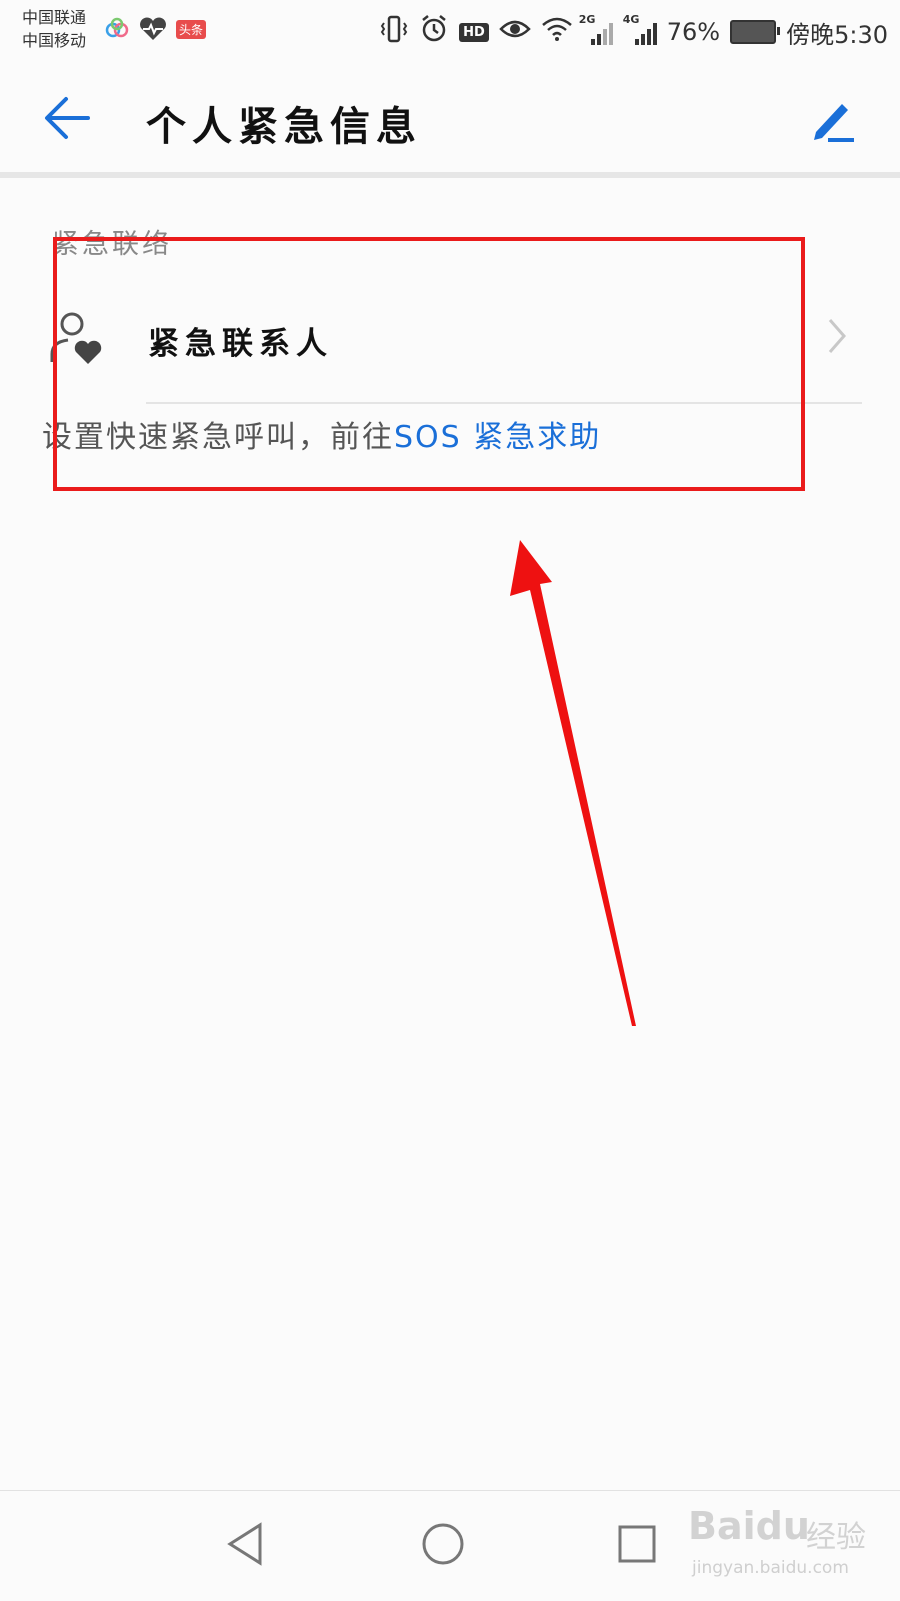  What do you see at coordinates (837, 336) in the screenshot?
I see `chevron-right-icon` at bounding box center [837, 336].